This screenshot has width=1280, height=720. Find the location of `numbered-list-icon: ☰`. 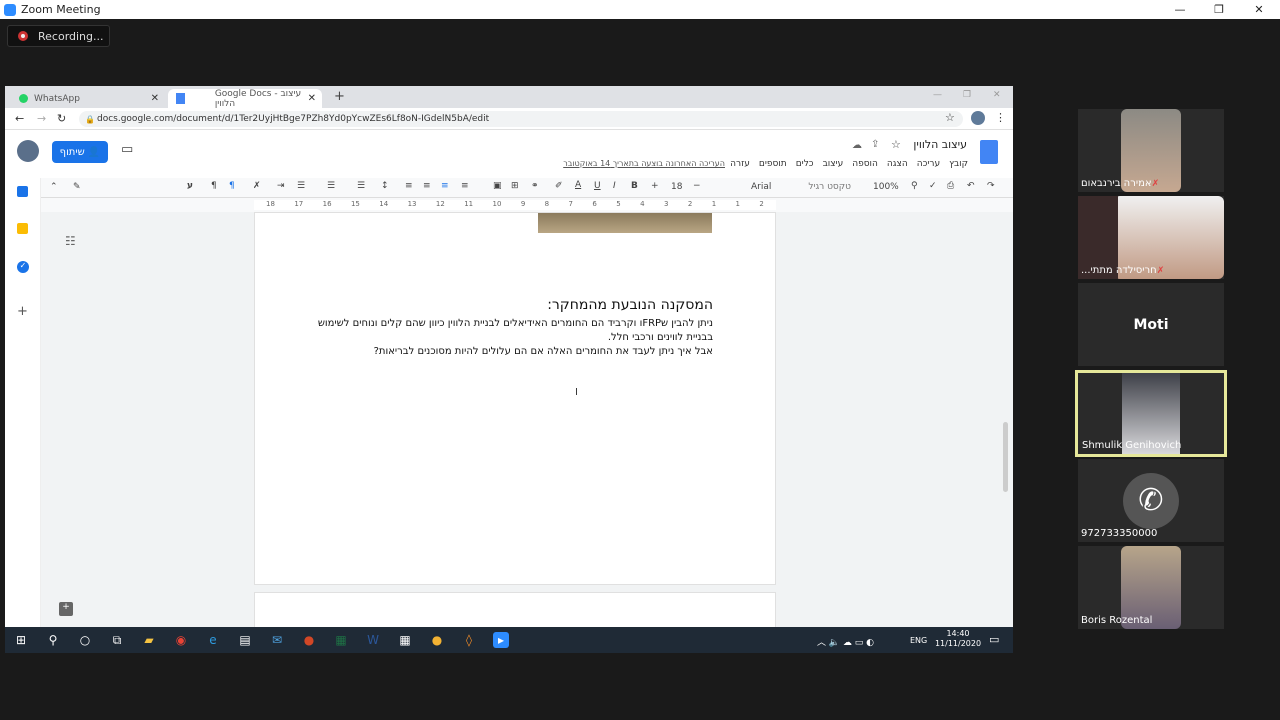

numbered-list-icon: ☰ is located at coordinates (301, 186).